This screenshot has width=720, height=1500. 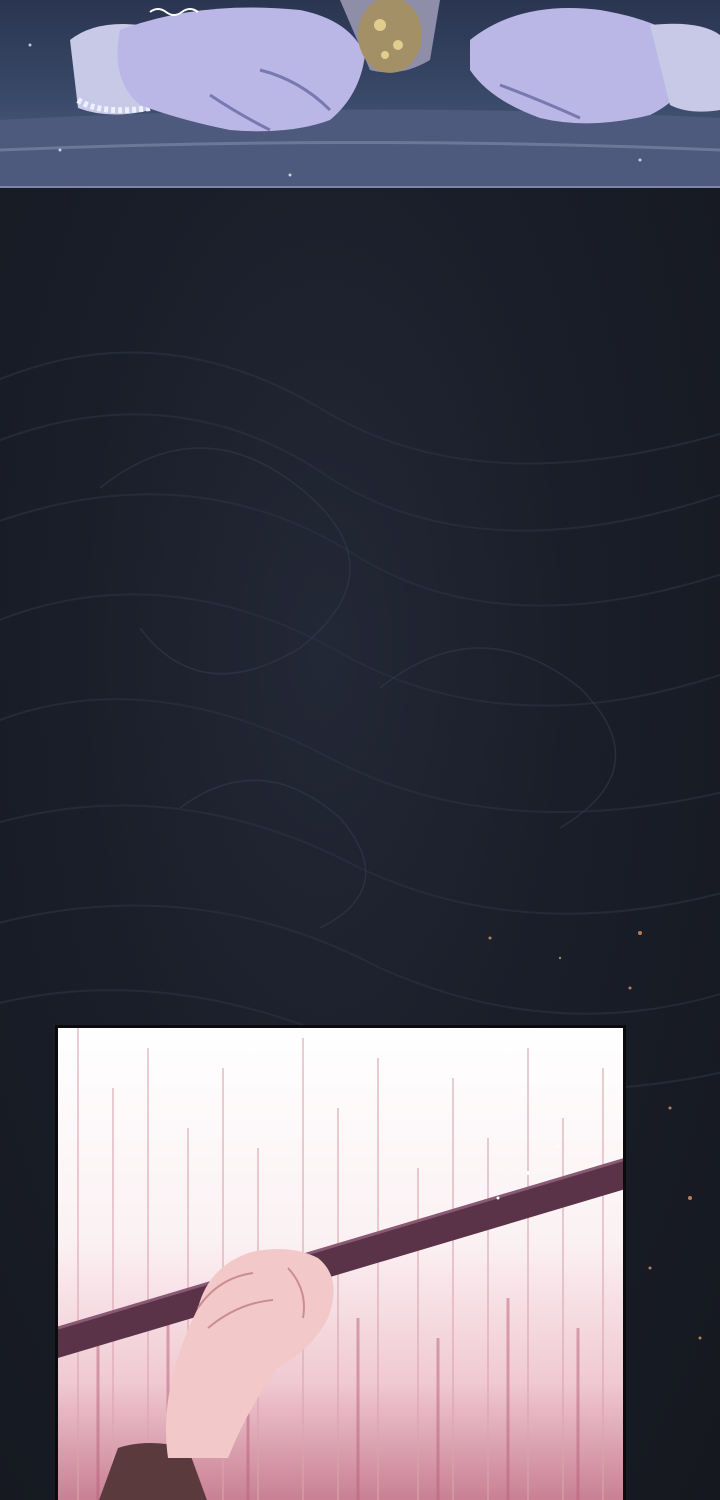 I want to click on staff, so click(x=340, y=1258).